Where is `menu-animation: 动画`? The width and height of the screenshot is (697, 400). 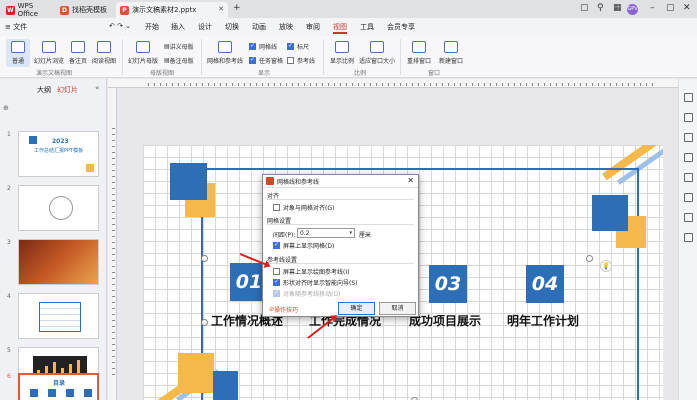
menu-animation: 动画 is located at coordinates (259, 27).